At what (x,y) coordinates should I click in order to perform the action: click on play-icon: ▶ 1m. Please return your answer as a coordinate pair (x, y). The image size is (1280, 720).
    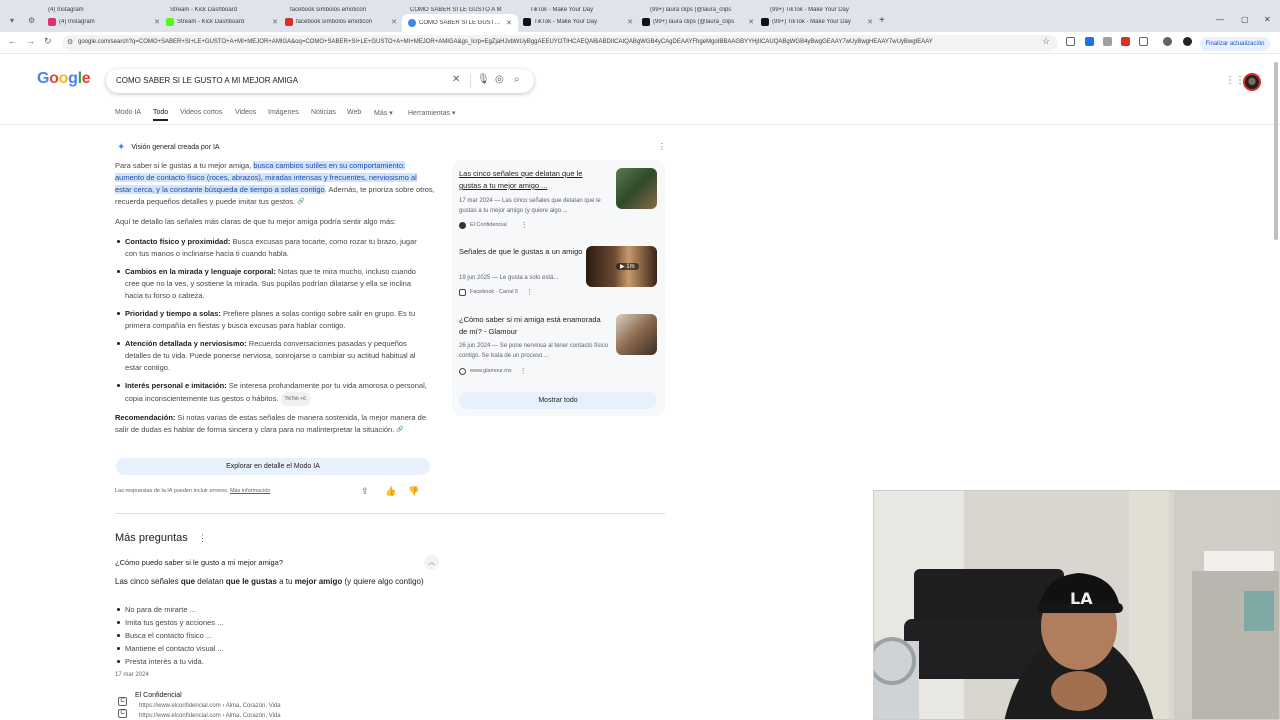
    Looking at the image, I should click on (627, 266).